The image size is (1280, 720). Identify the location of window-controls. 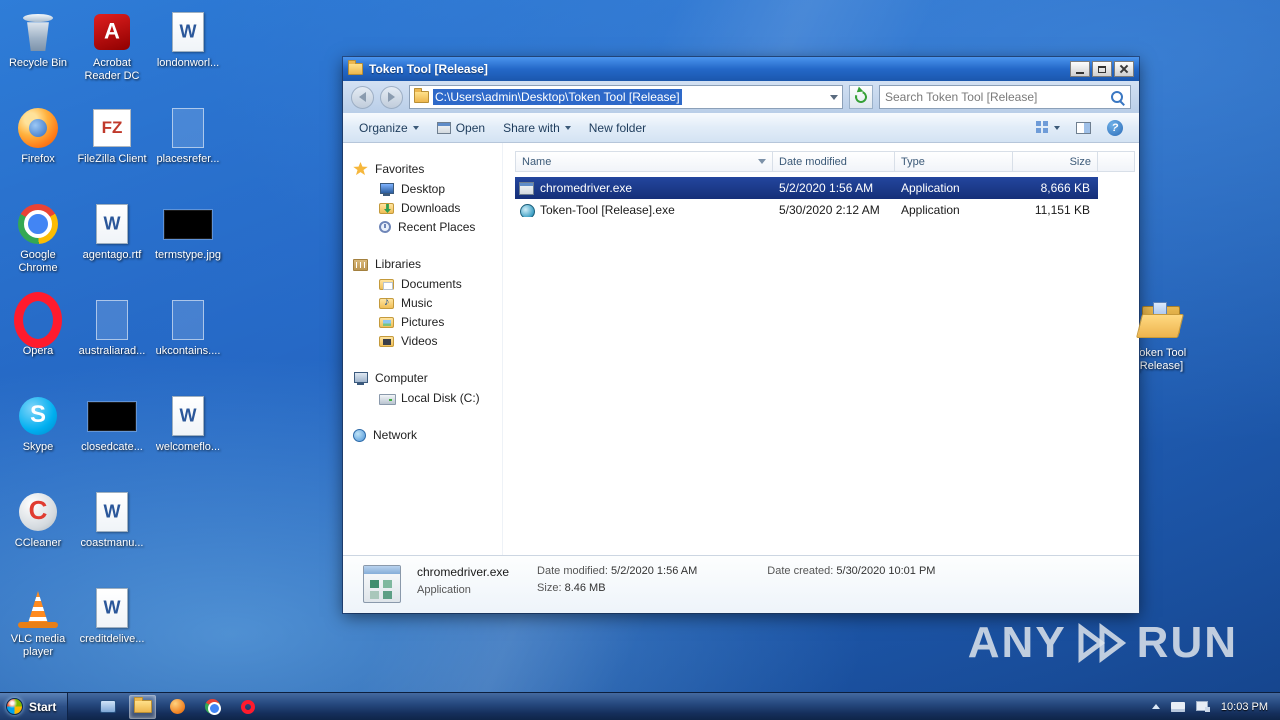
(1102, 69).